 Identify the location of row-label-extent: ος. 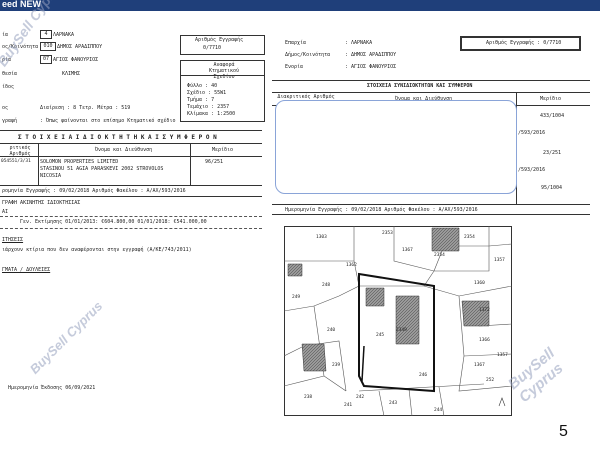
(5, 108).